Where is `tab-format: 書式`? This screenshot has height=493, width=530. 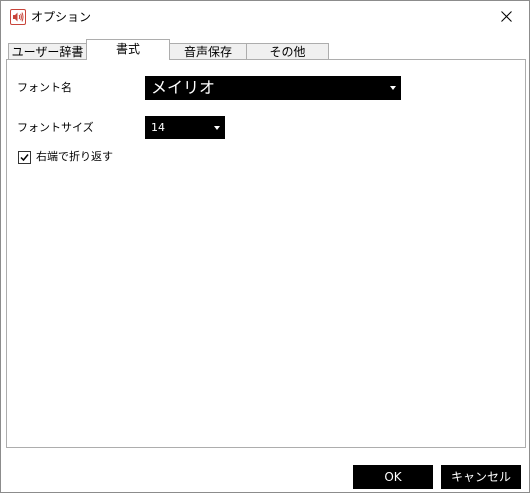 tab-format: 書式 is located at coordinates (128, 49).